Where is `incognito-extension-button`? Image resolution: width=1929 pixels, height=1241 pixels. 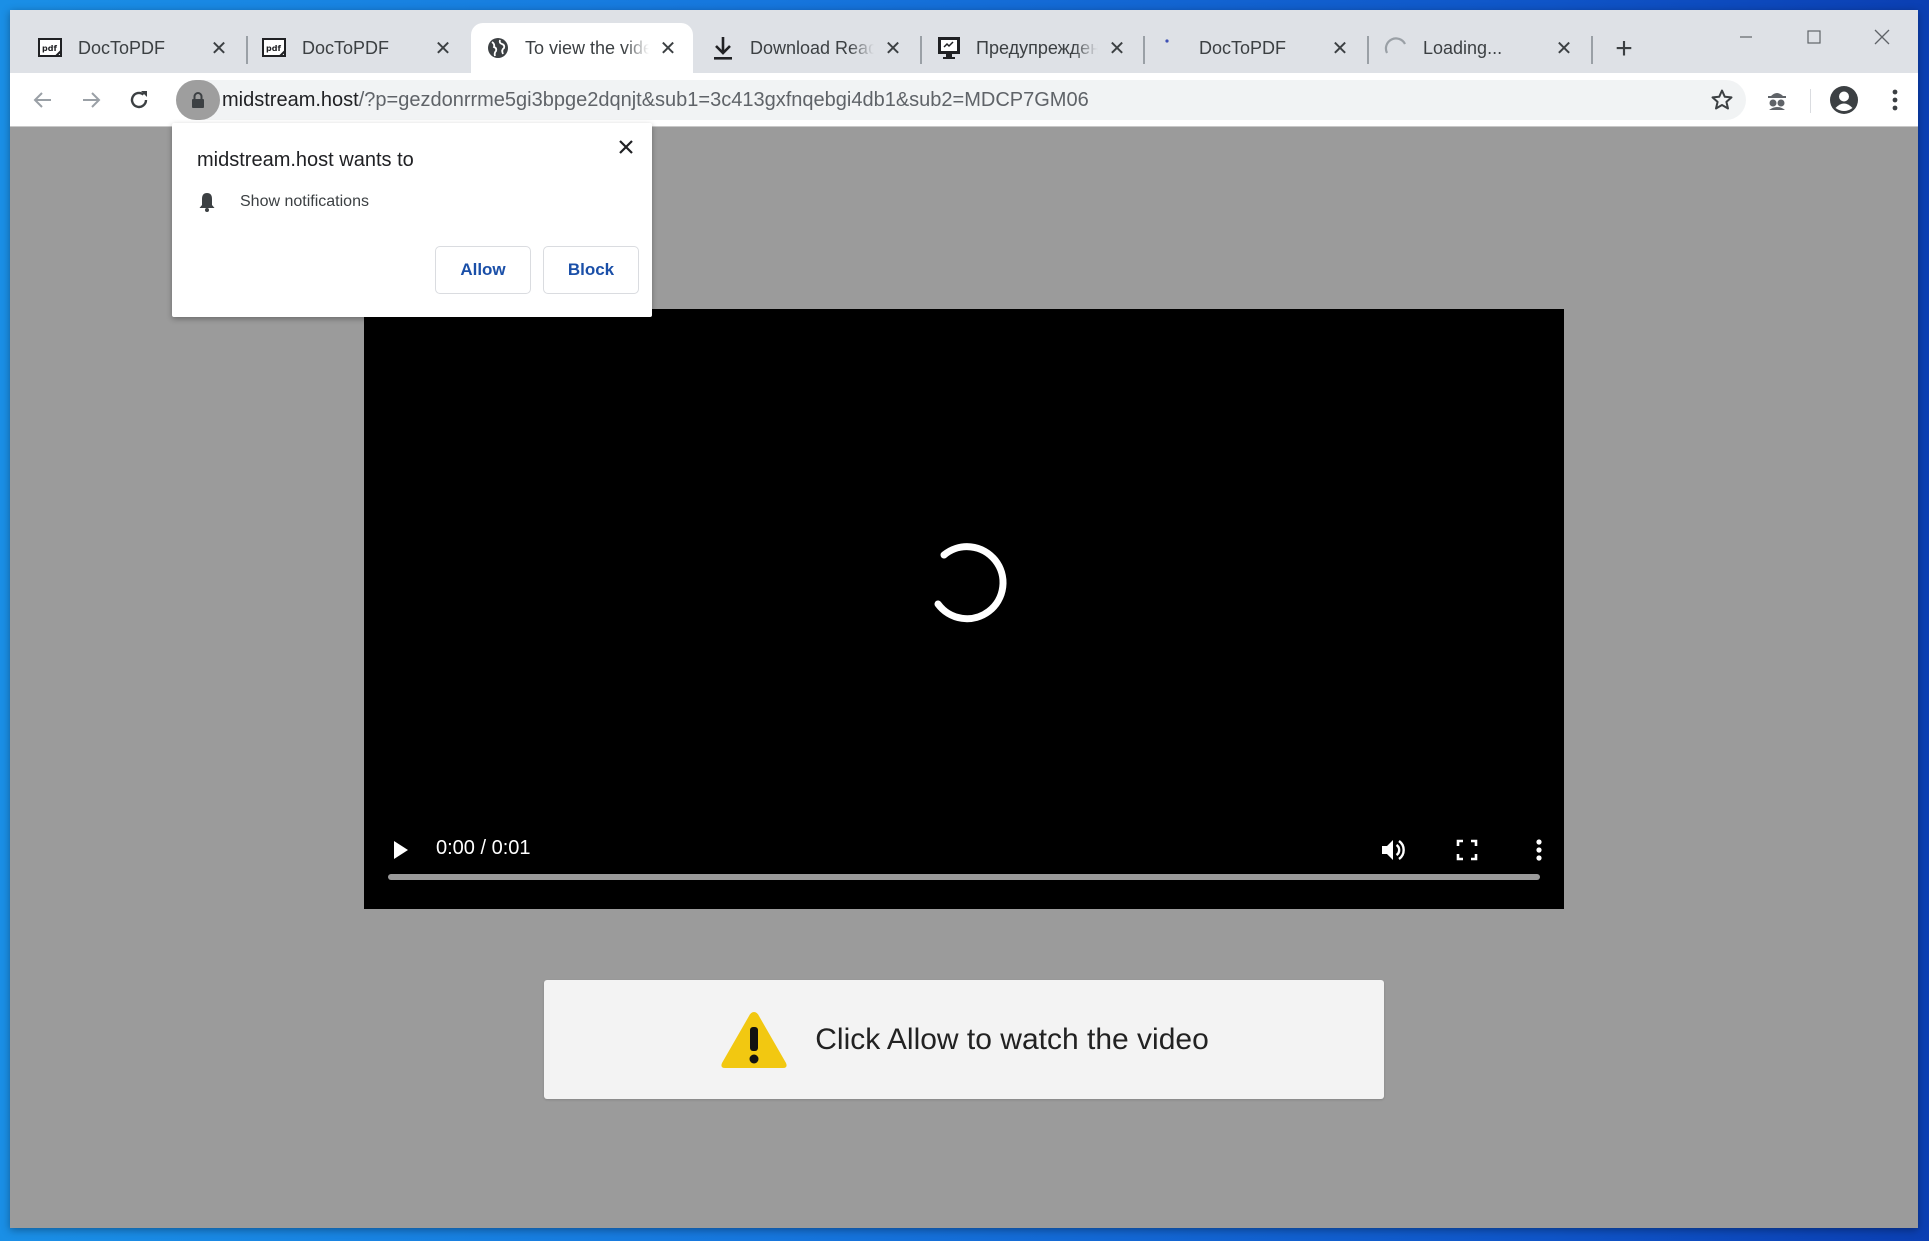 incognito-extension-button is located at coordinates (1777, 100).